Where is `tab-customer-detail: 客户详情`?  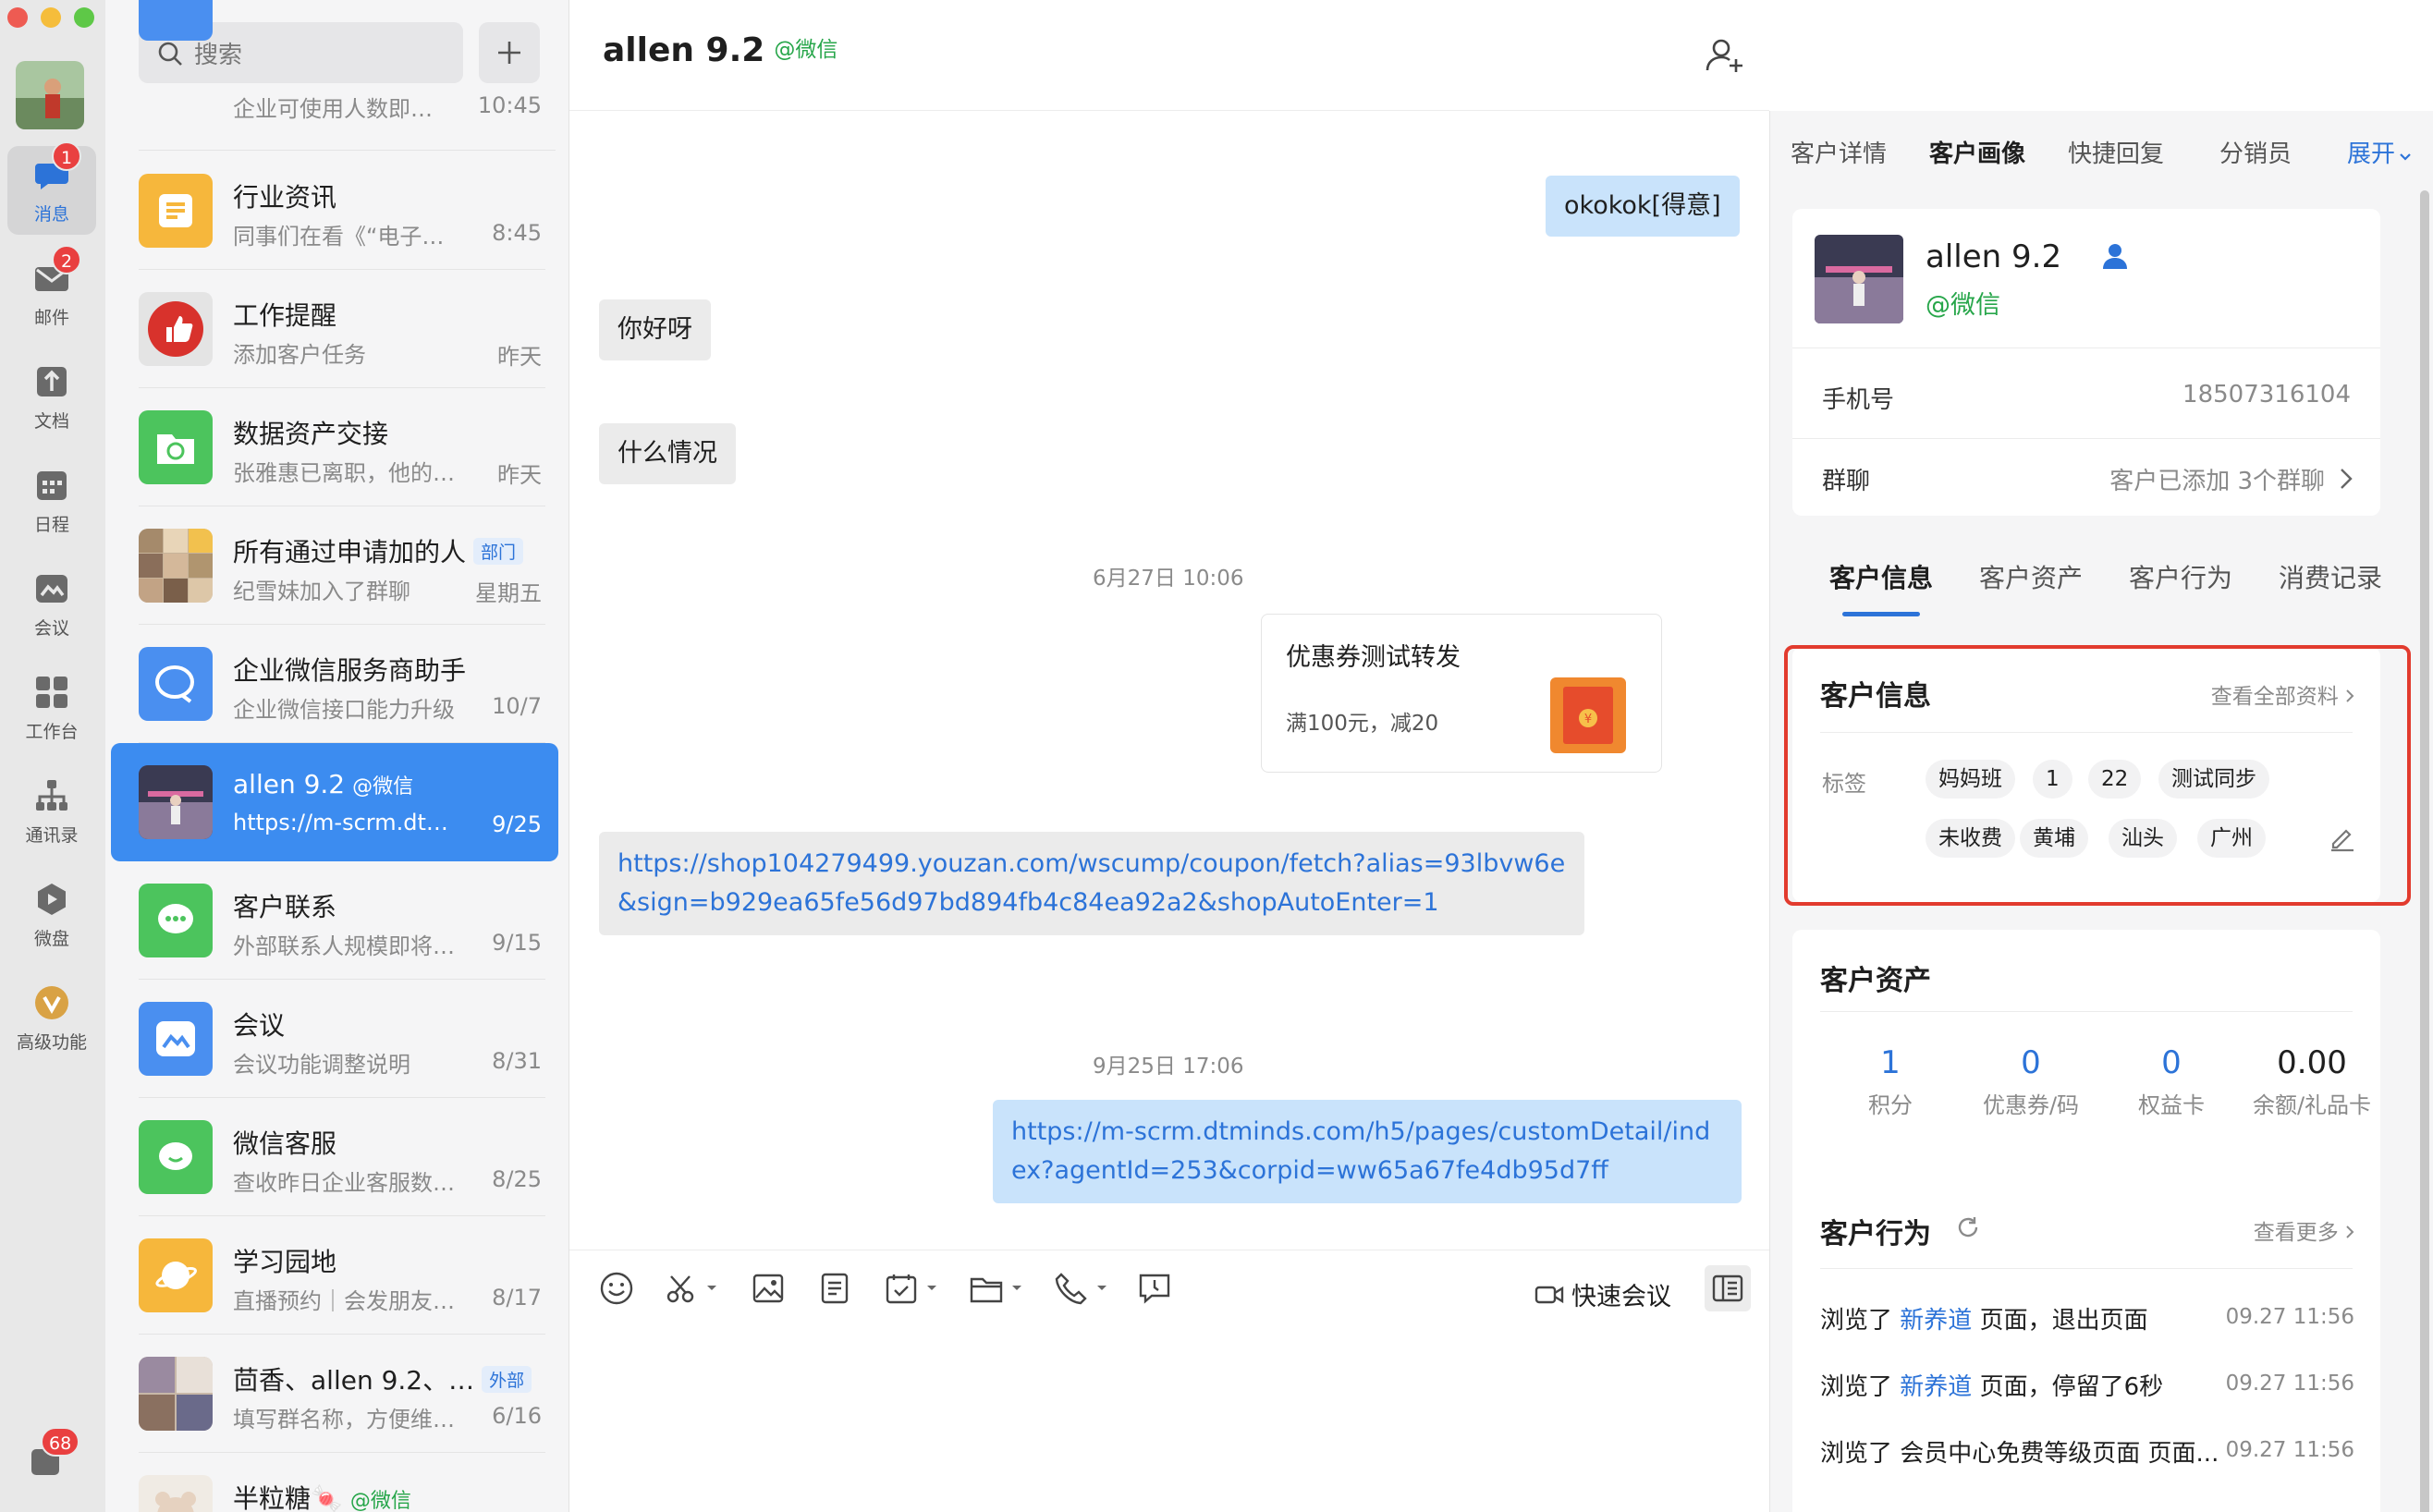
tab-customer-detail: 客户详情 is located at coordinates (1839, 152).